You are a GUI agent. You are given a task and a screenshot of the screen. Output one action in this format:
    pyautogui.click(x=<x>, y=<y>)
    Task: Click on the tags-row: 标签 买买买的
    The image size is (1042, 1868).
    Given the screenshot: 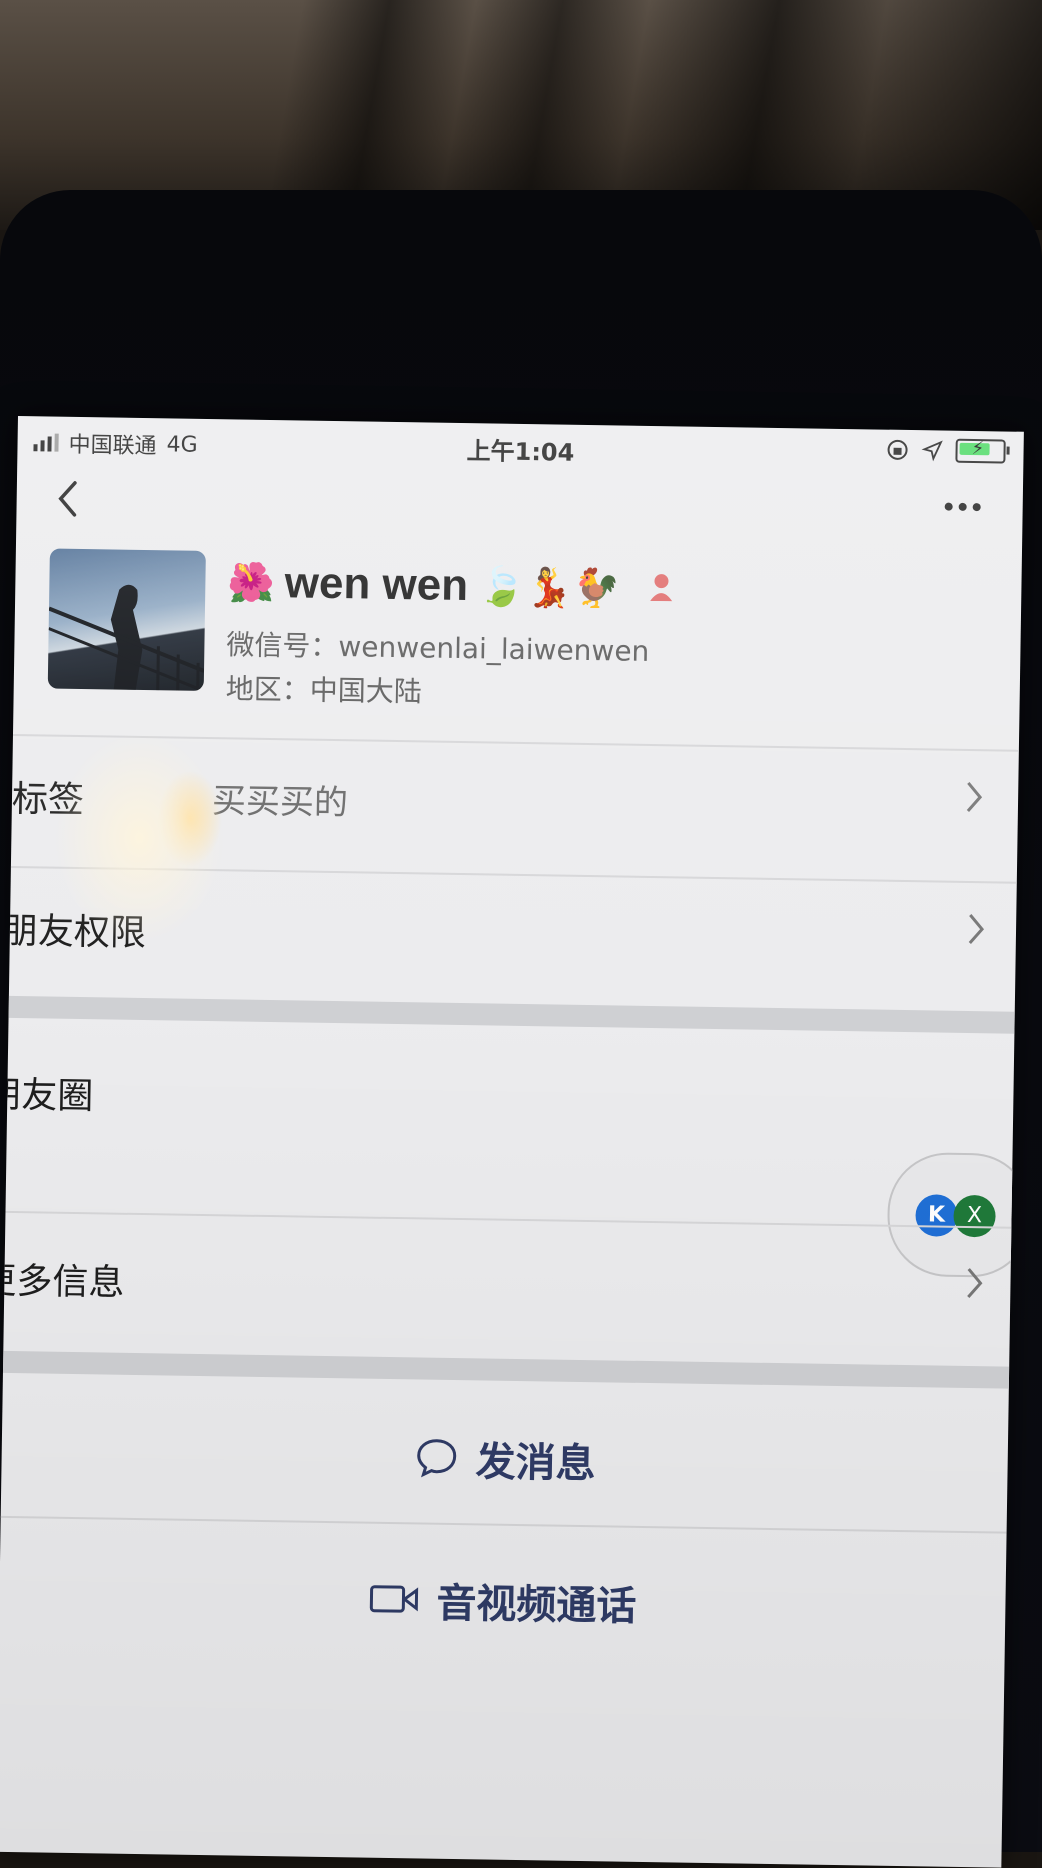 What is the action you would take?
    pyautogui.click(x=515, y=799)
    